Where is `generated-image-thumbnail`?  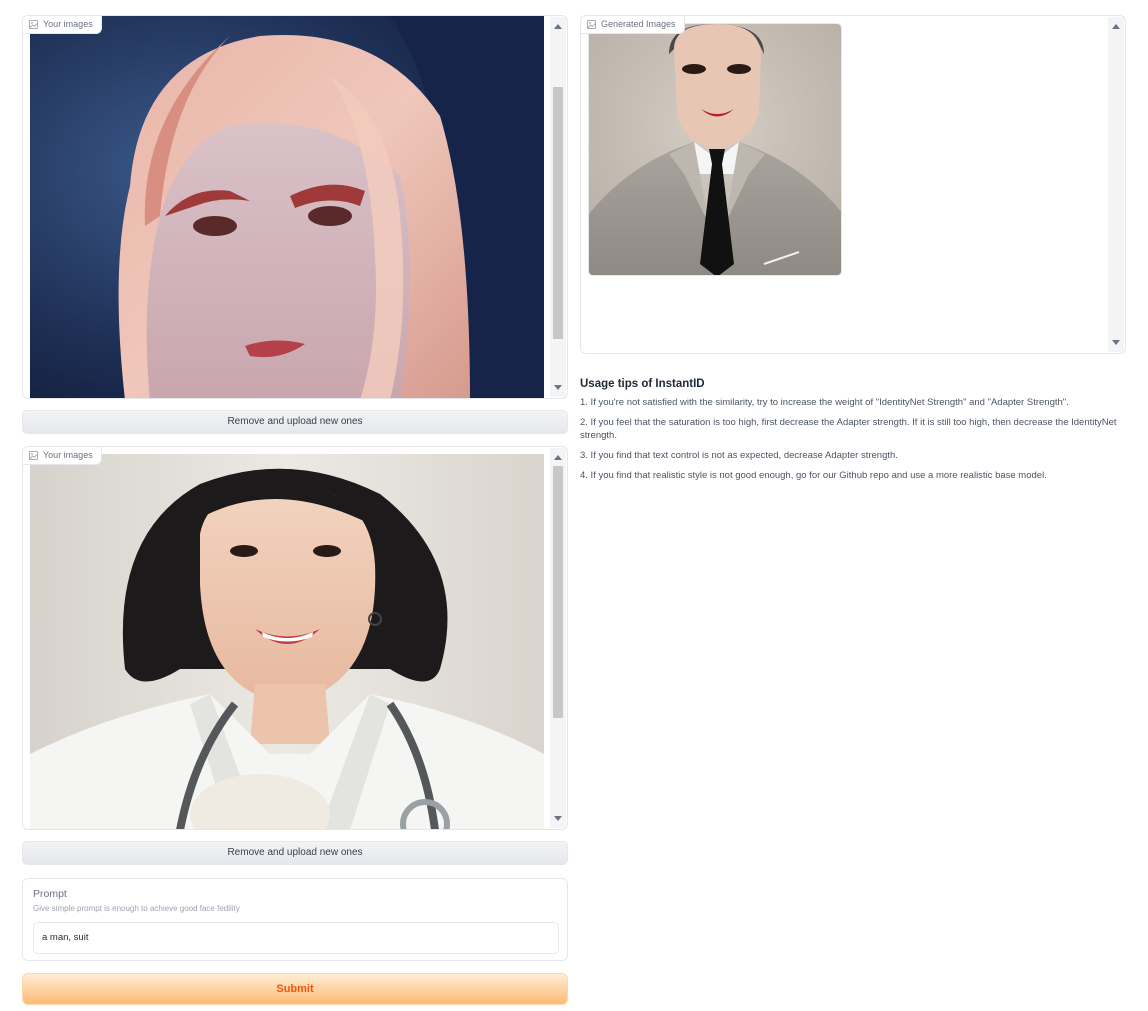 generated-image-thumbnail is located at coordinates (715, 149).